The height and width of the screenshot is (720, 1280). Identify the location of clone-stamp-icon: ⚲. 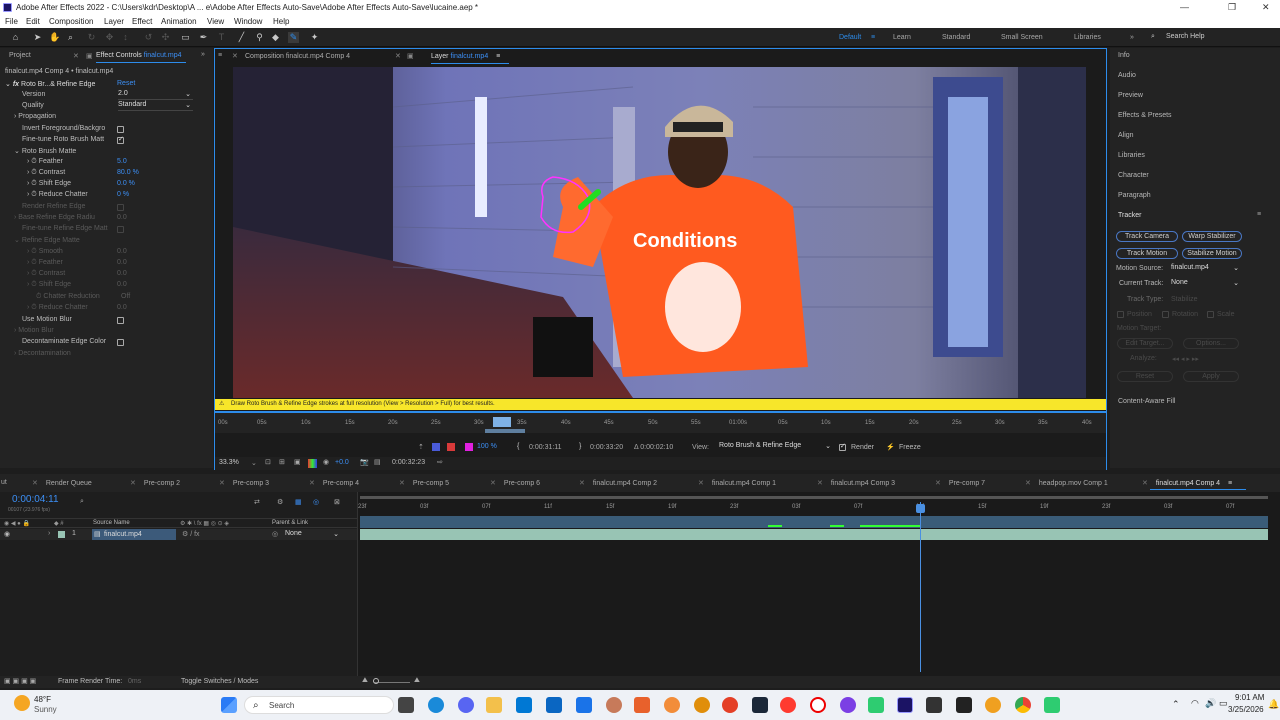
(259, 37).